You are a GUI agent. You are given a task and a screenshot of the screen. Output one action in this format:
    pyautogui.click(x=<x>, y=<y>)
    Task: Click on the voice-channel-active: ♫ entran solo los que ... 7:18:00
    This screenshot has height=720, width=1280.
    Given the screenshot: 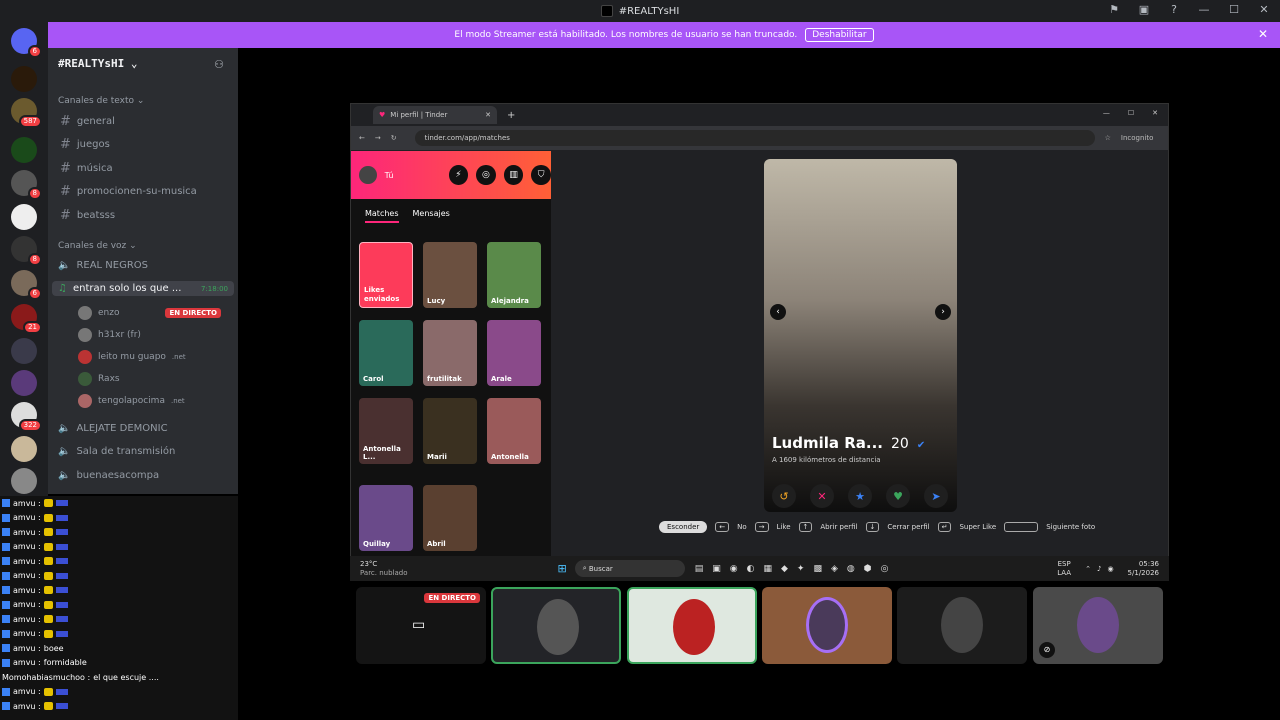 What is the action you would take?
    pyautogui.click(x=143, y=288)
    